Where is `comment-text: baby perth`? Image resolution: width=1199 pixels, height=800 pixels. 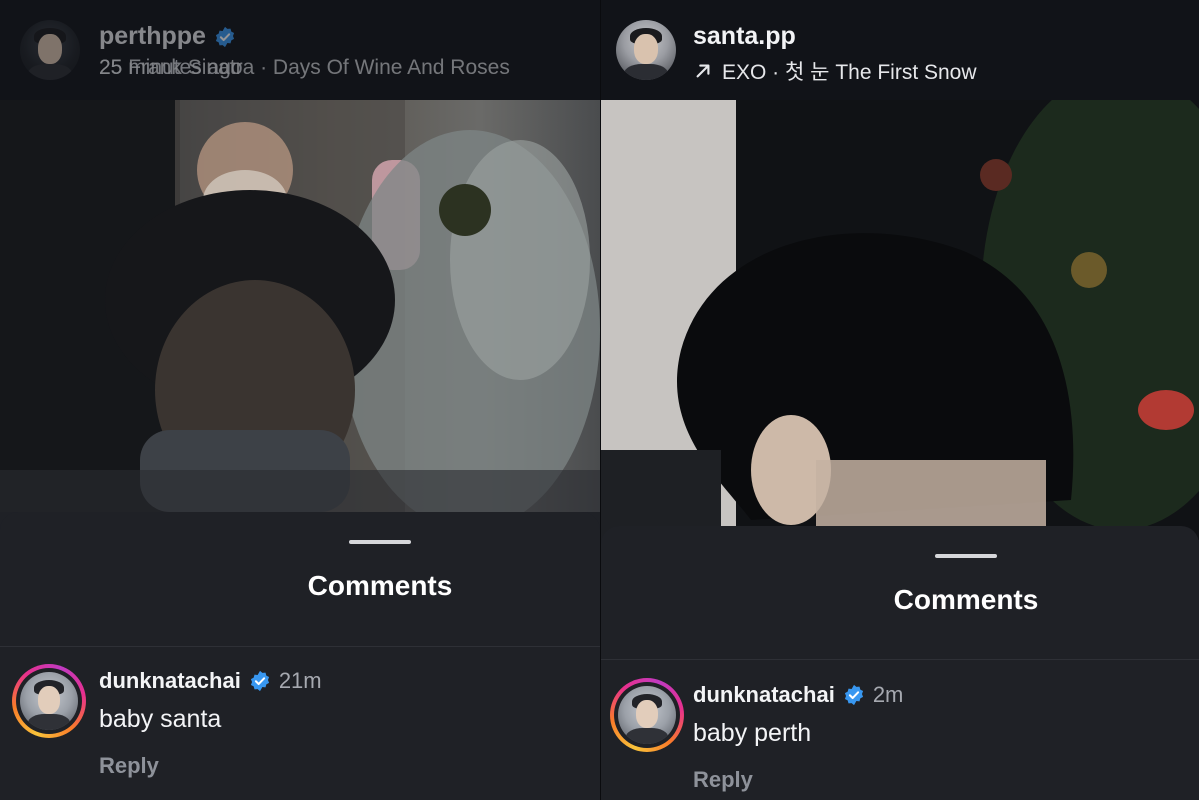
comment-text: baby perth is located at coordinates (752, 733).